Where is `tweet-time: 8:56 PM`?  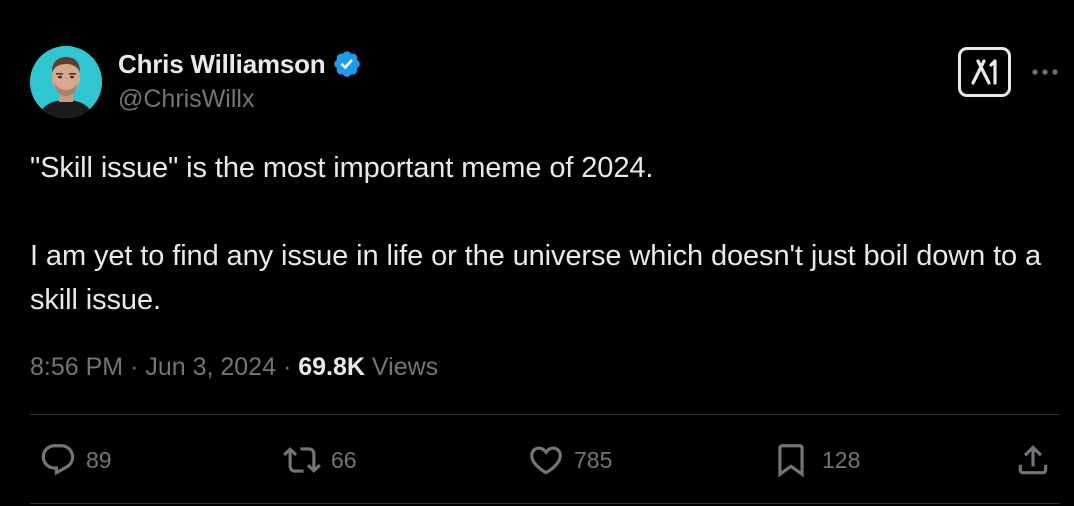
tweet-time: 8:56 PM is located at coordinates (76, 367).